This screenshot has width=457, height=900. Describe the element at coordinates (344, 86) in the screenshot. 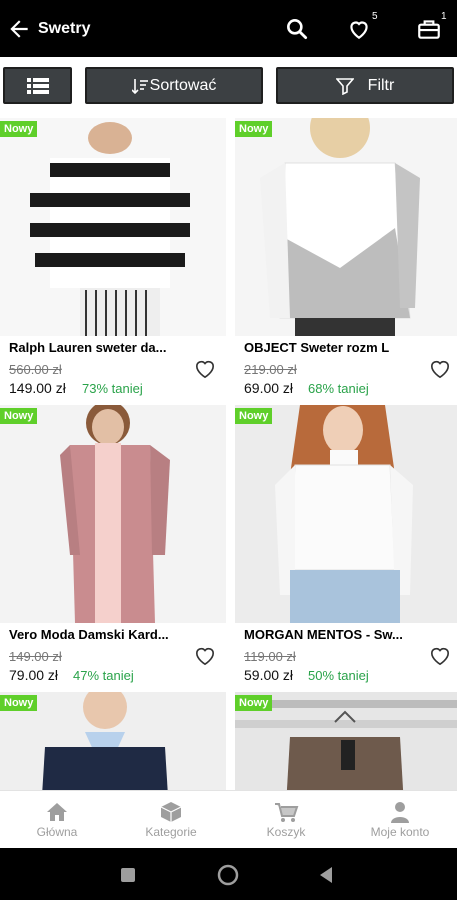

I see `funnel-icon` at that location.